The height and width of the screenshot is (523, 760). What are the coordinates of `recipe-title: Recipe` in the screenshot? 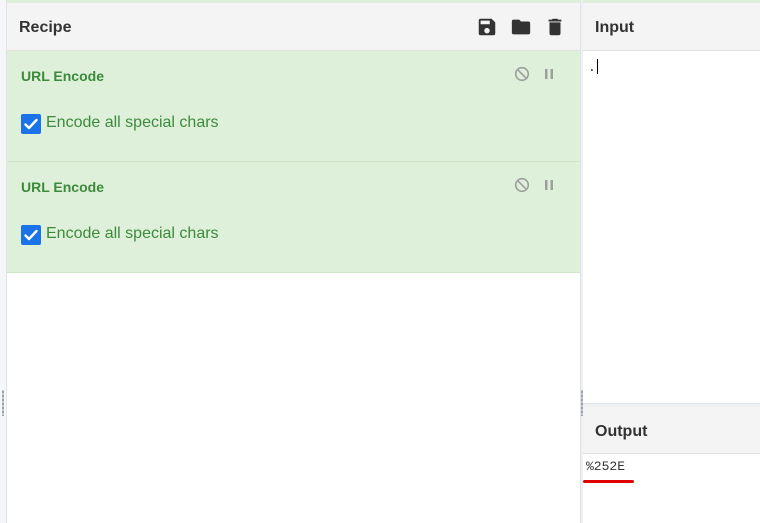 It's located at (45, 27).